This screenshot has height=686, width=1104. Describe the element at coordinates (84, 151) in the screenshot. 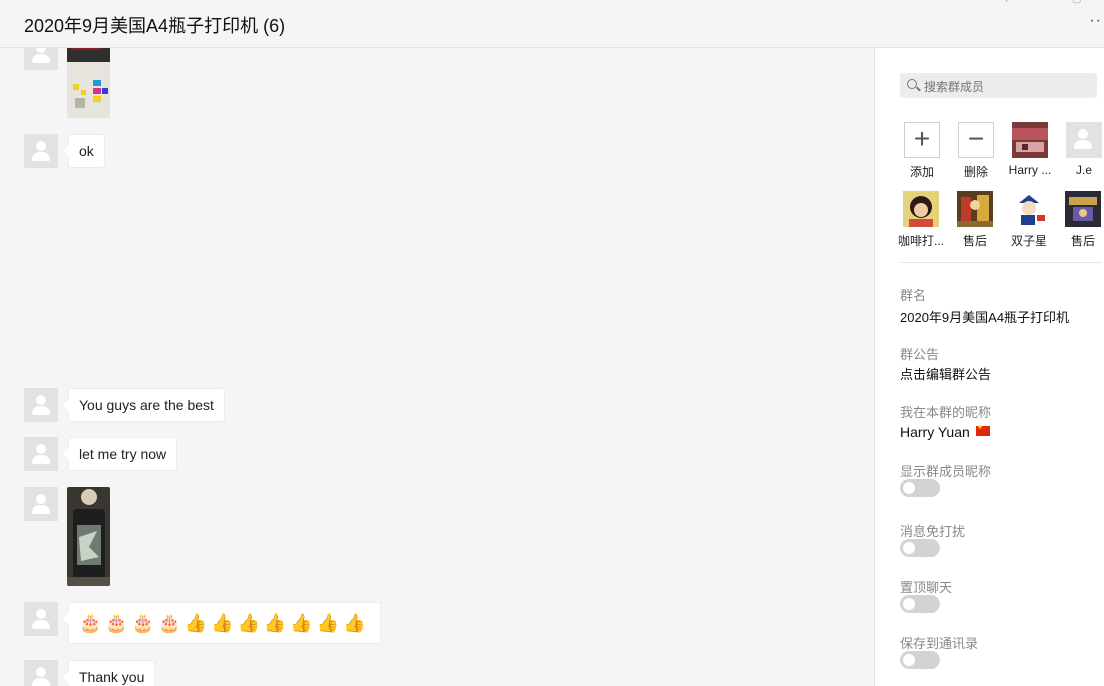

I see `message-bubble: ok` at that location.